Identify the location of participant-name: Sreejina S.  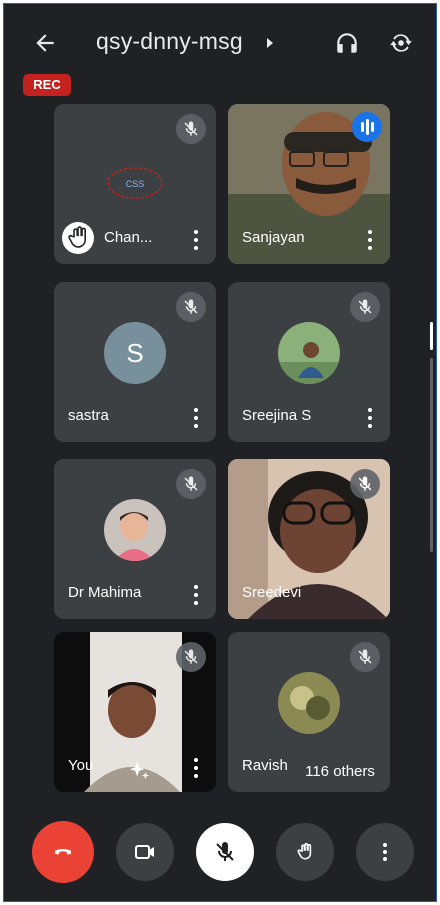
(277, 415).